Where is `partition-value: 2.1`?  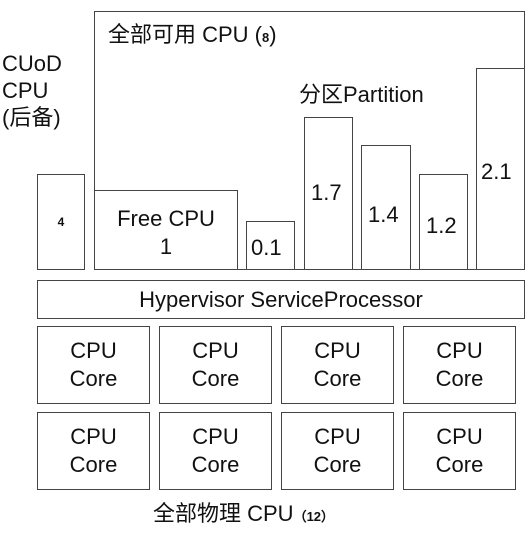 partition-value: 2.1 is located at coordinates (496, 171).